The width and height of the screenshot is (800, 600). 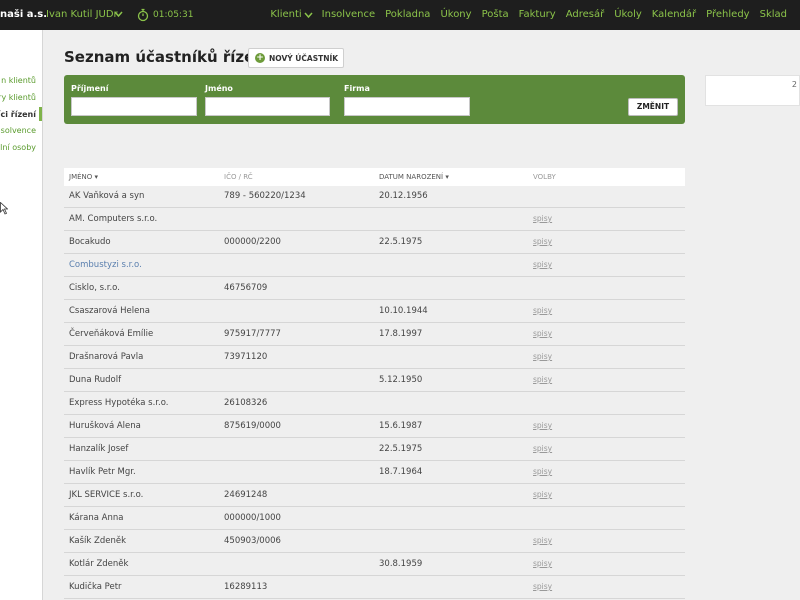 What do you see at coordinates (773, 15) in the screenshot?
I see `nav-sklad: Sklad` at bounding box center [773, 15].